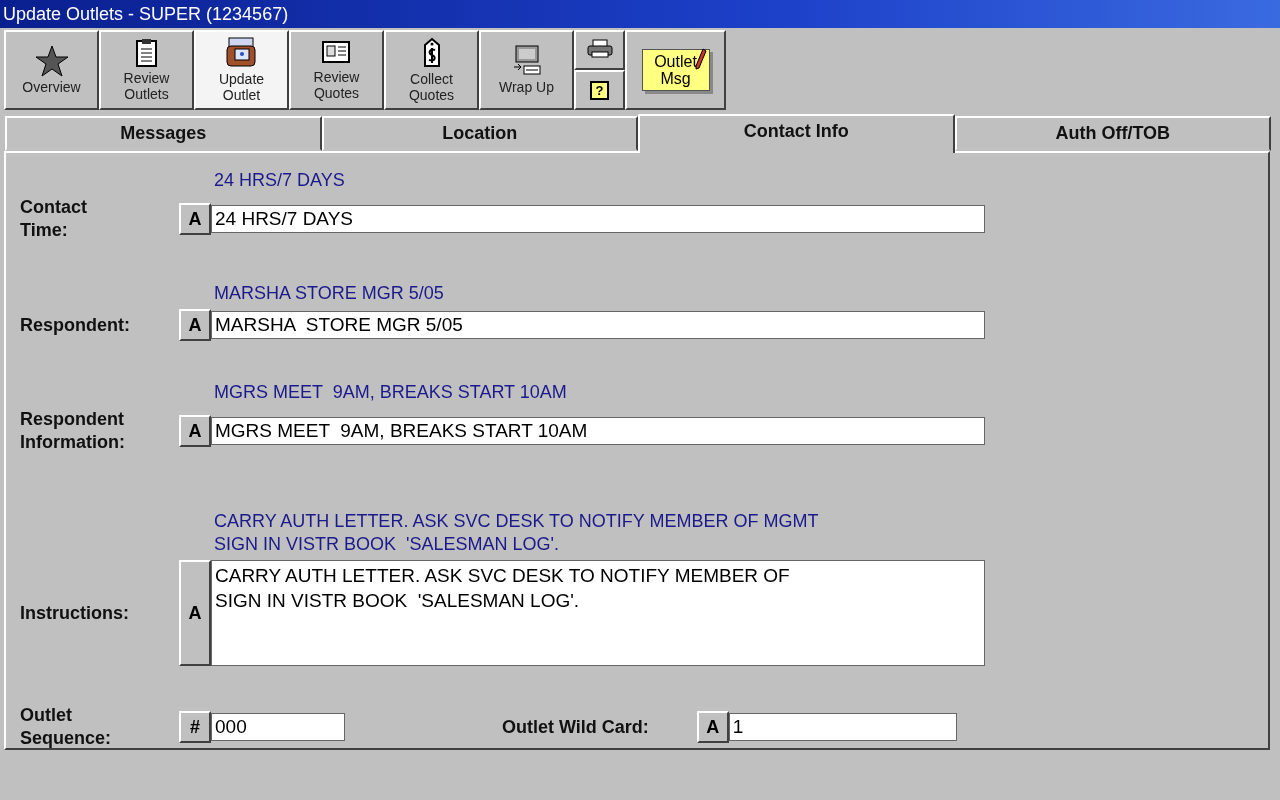  Describe the element at coordinates (575, 727) in the screenshot. I see `field-label: Outlet Wild Card:` at that location.